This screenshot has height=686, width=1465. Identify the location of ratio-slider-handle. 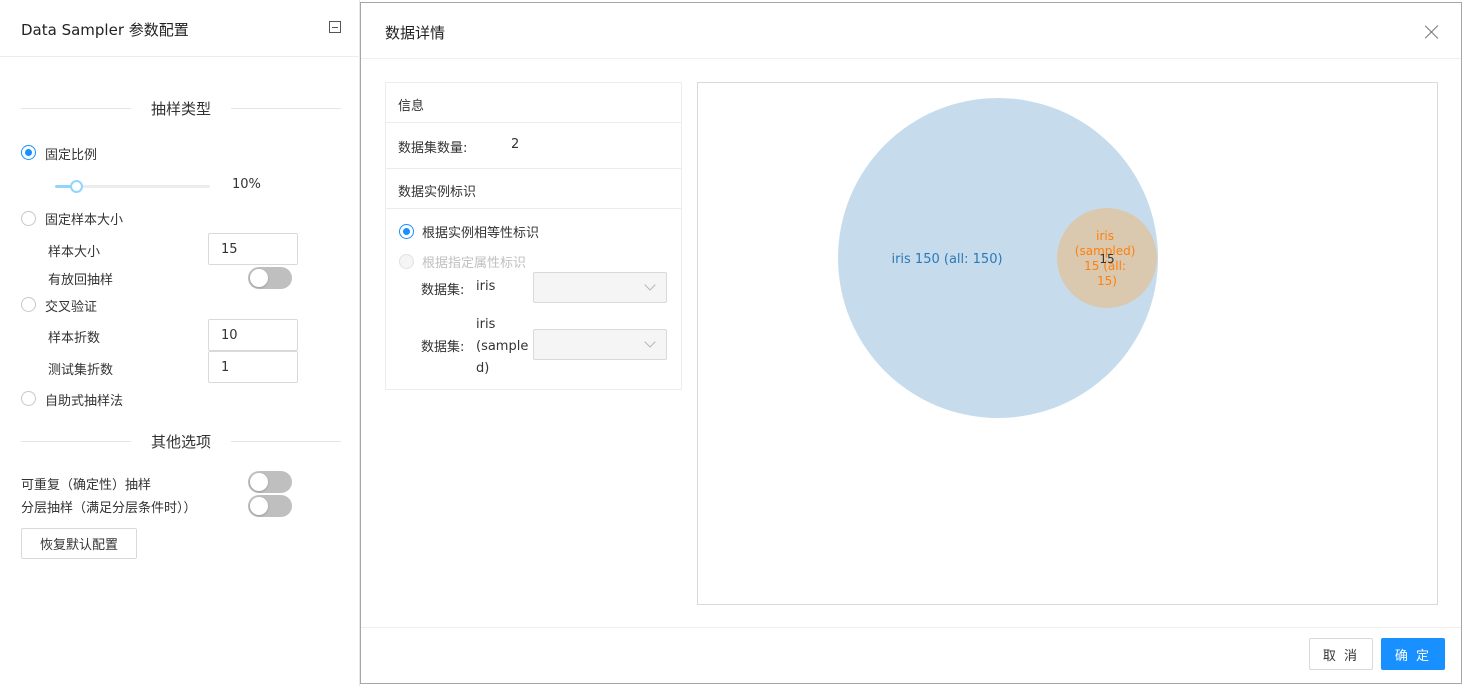
(76, 186).